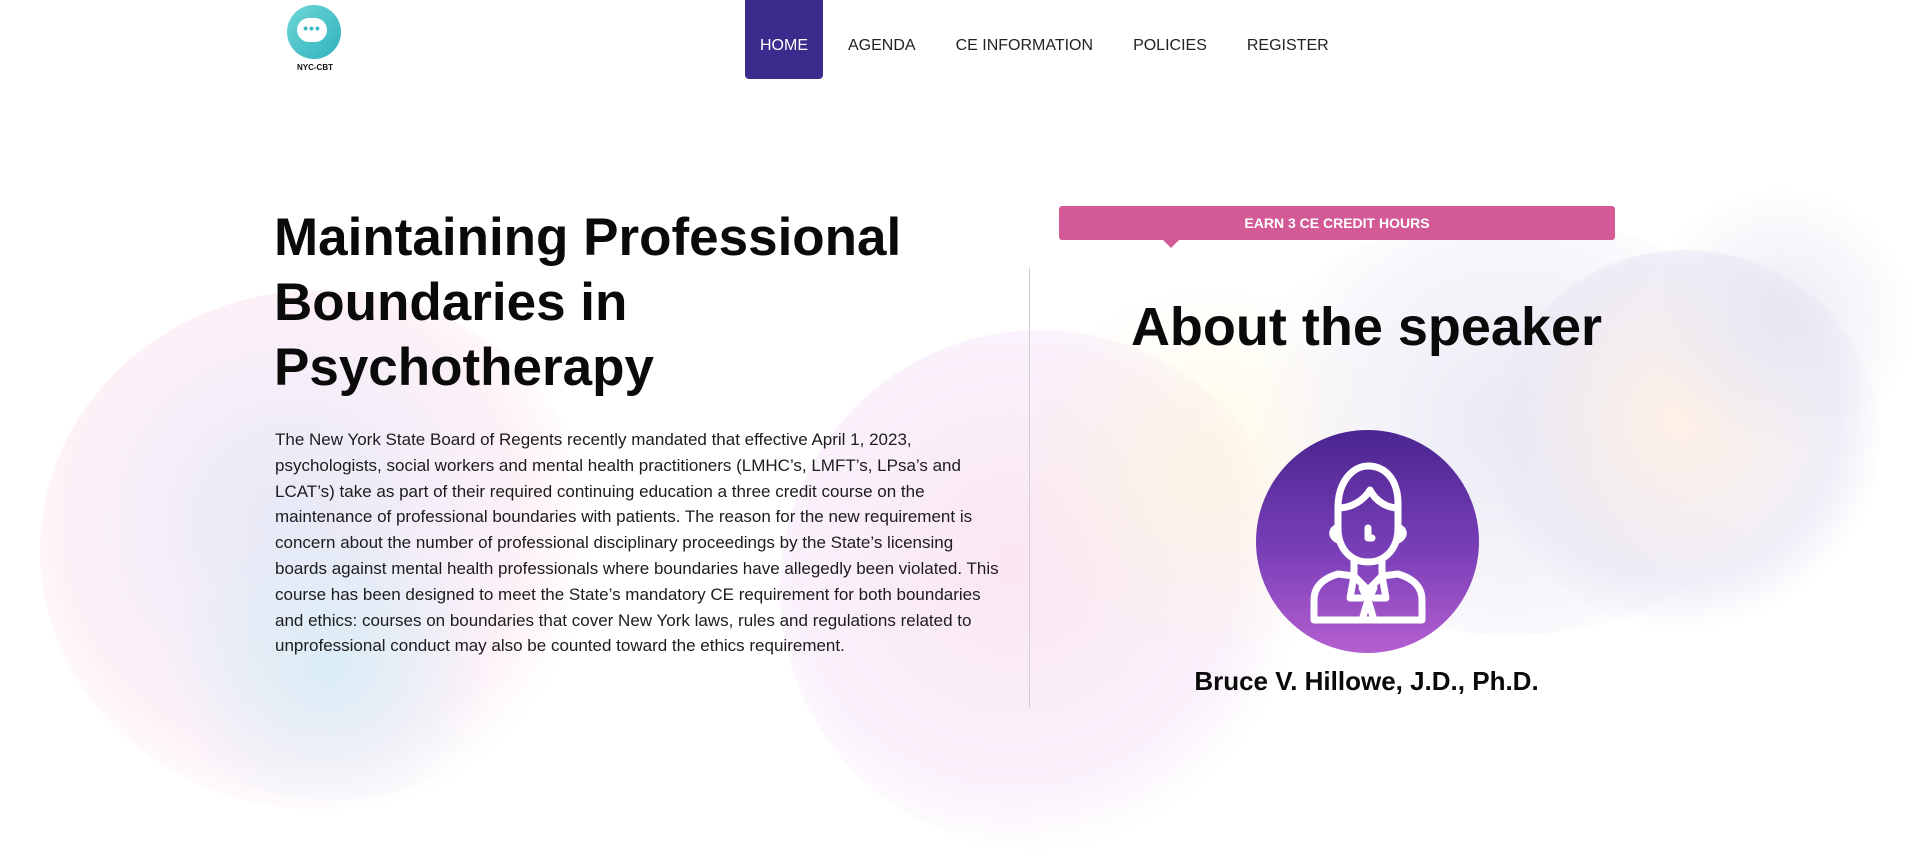 The width and height of the screenshot is (1920, 850). Describe the element at coordinates (315, 40) in the screenshot. I see `site-logo: ••• NYC-CBT` at that location.